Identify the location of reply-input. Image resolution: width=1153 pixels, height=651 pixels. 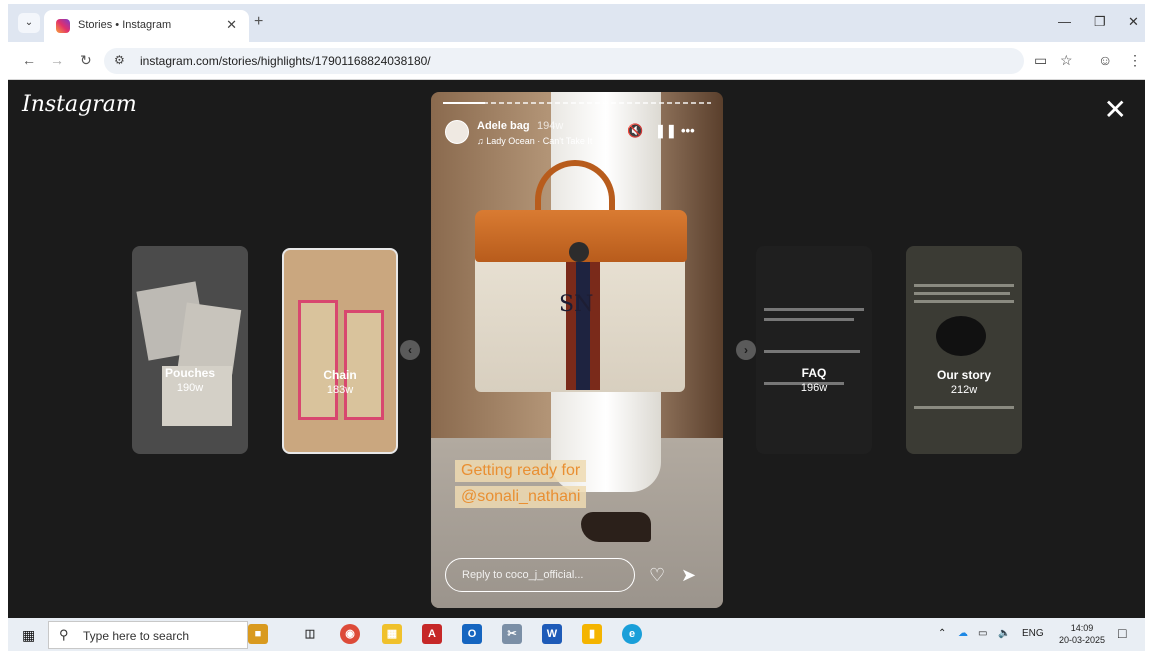
(540, 575).